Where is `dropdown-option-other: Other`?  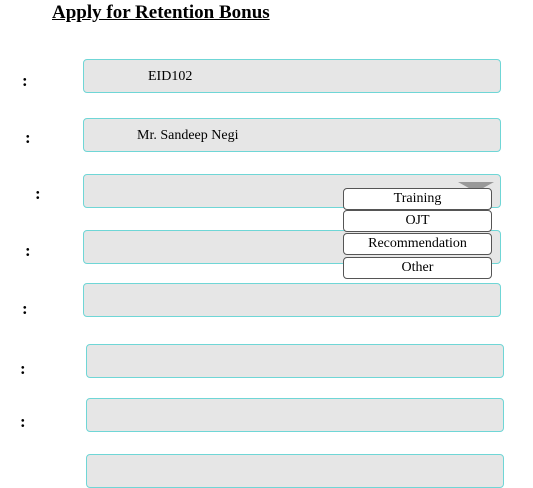 dropdown-option-other: Other is located at coordinates (417, 268).